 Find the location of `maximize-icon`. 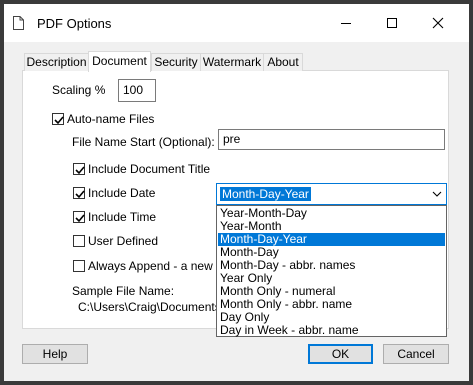

maximize-icon is located at coordinates (392, 23).